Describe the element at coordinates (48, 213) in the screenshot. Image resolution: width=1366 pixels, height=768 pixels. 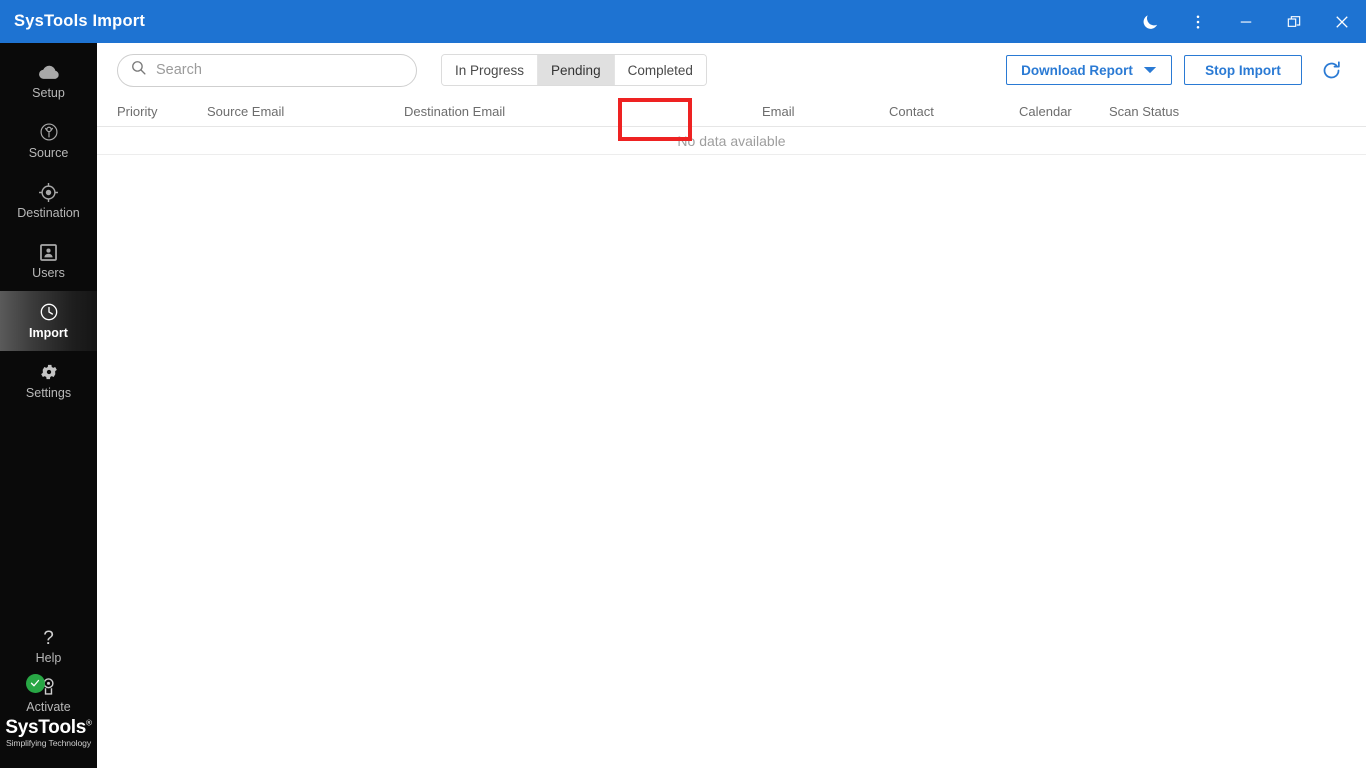
I see `sidebar-item-label: Destination` at that location.